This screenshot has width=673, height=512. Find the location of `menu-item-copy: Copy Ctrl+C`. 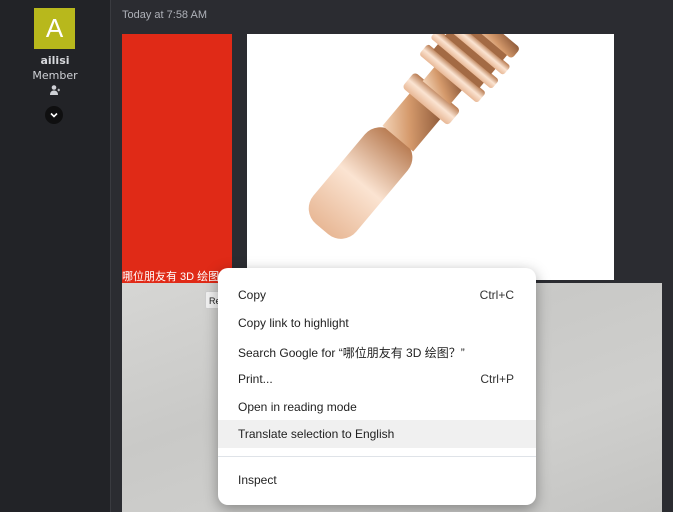

menu-item-copy: Copy Ctrl+C is located at coordinates (377, 295).